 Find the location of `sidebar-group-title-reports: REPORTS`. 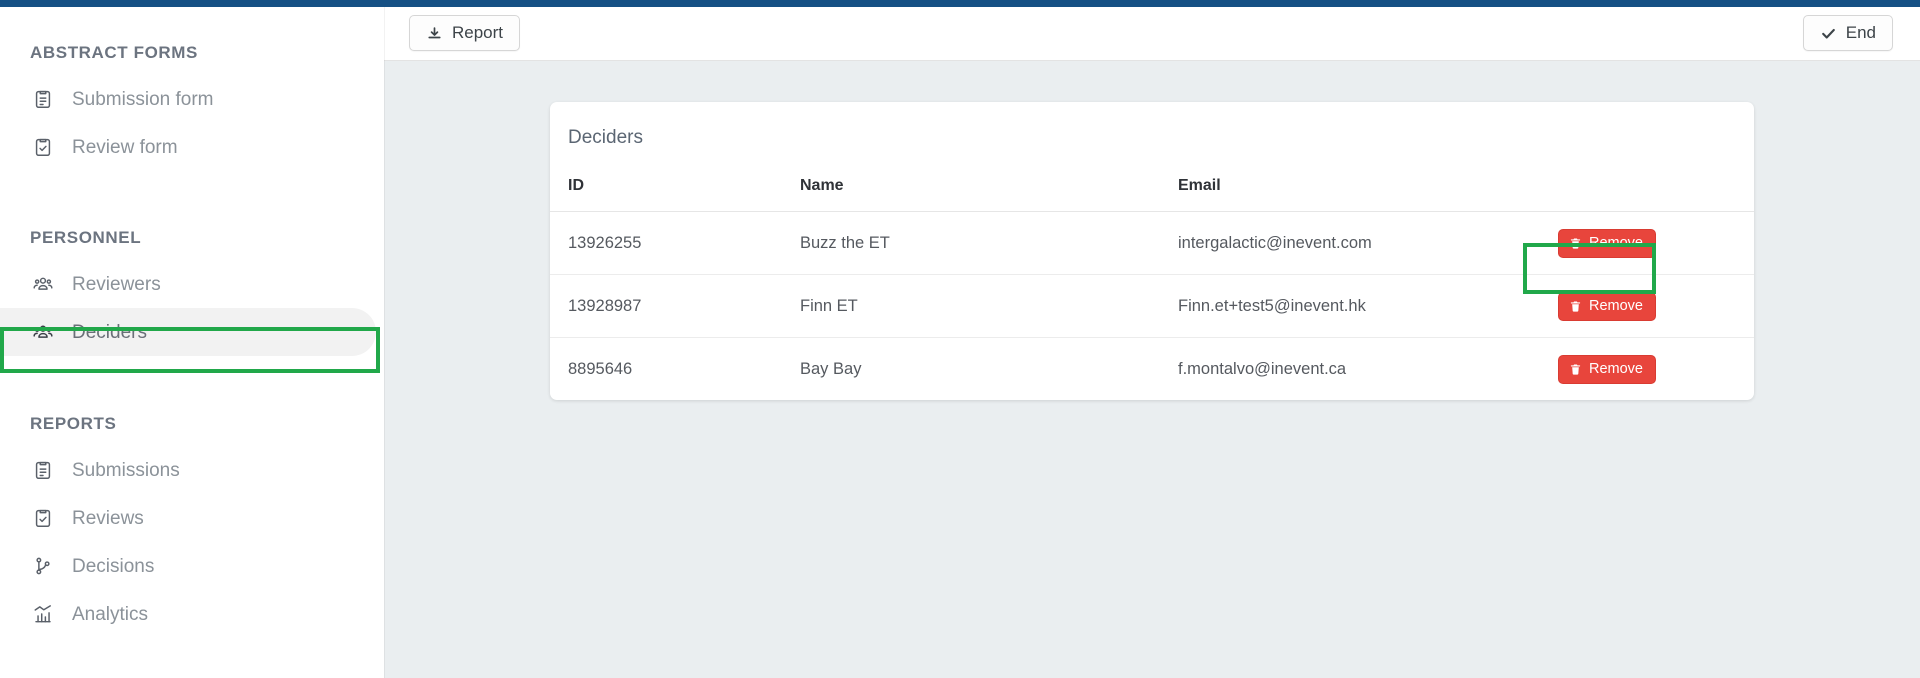

sidebar-group-title-reports: REPORTS is located at coordinates (73, 423).